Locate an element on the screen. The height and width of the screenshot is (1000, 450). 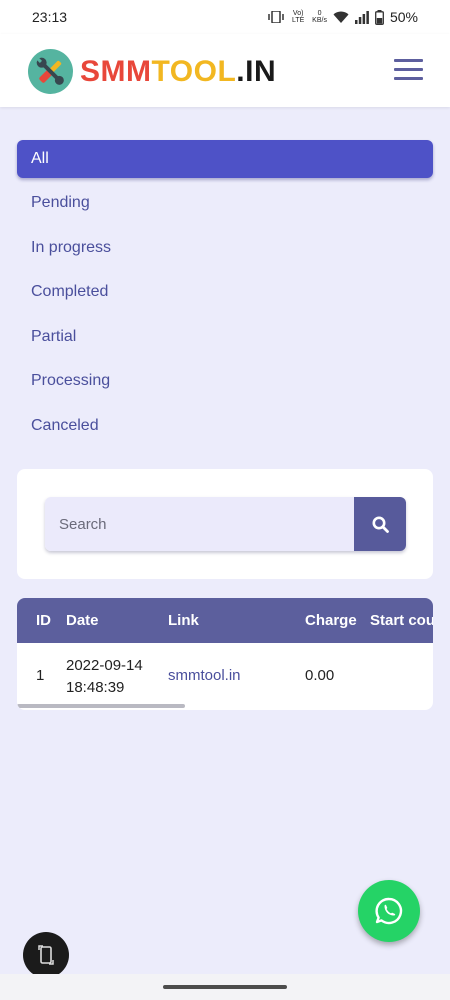
table-row: 1 2022-09-14 18:48:39 smmtool.in 0.00 is located at coordinates (225, 674).